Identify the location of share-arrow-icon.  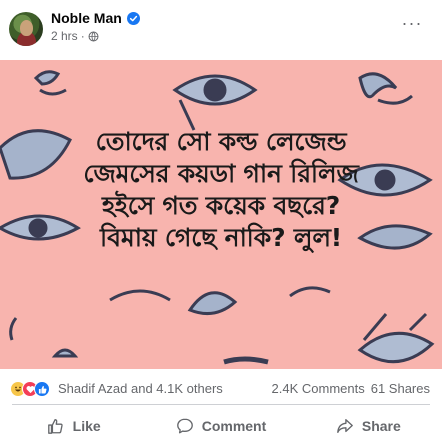
(344, 426).